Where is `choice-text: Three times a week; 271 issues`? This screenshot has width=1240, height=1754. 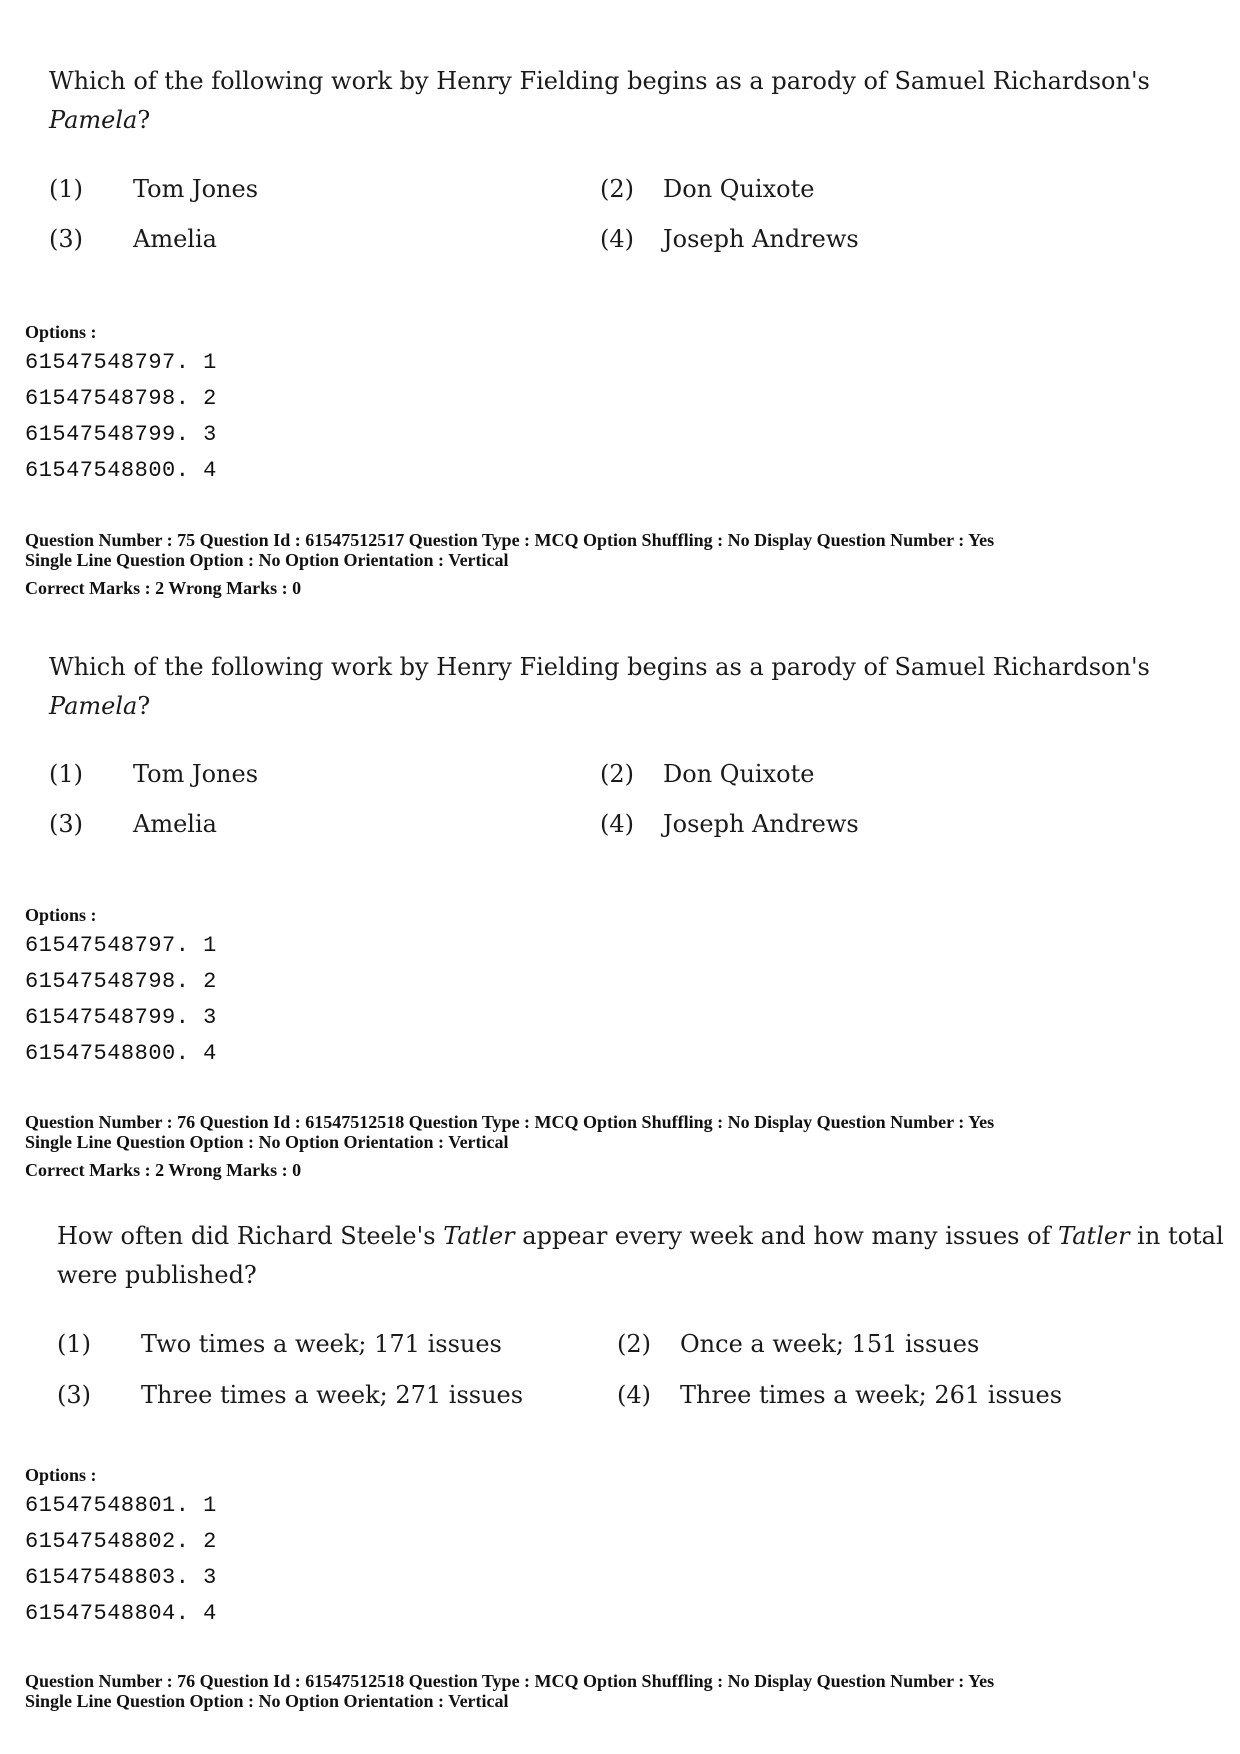
choice-text: Three times a week; 271 issues is located at coordinates (332, 1395).